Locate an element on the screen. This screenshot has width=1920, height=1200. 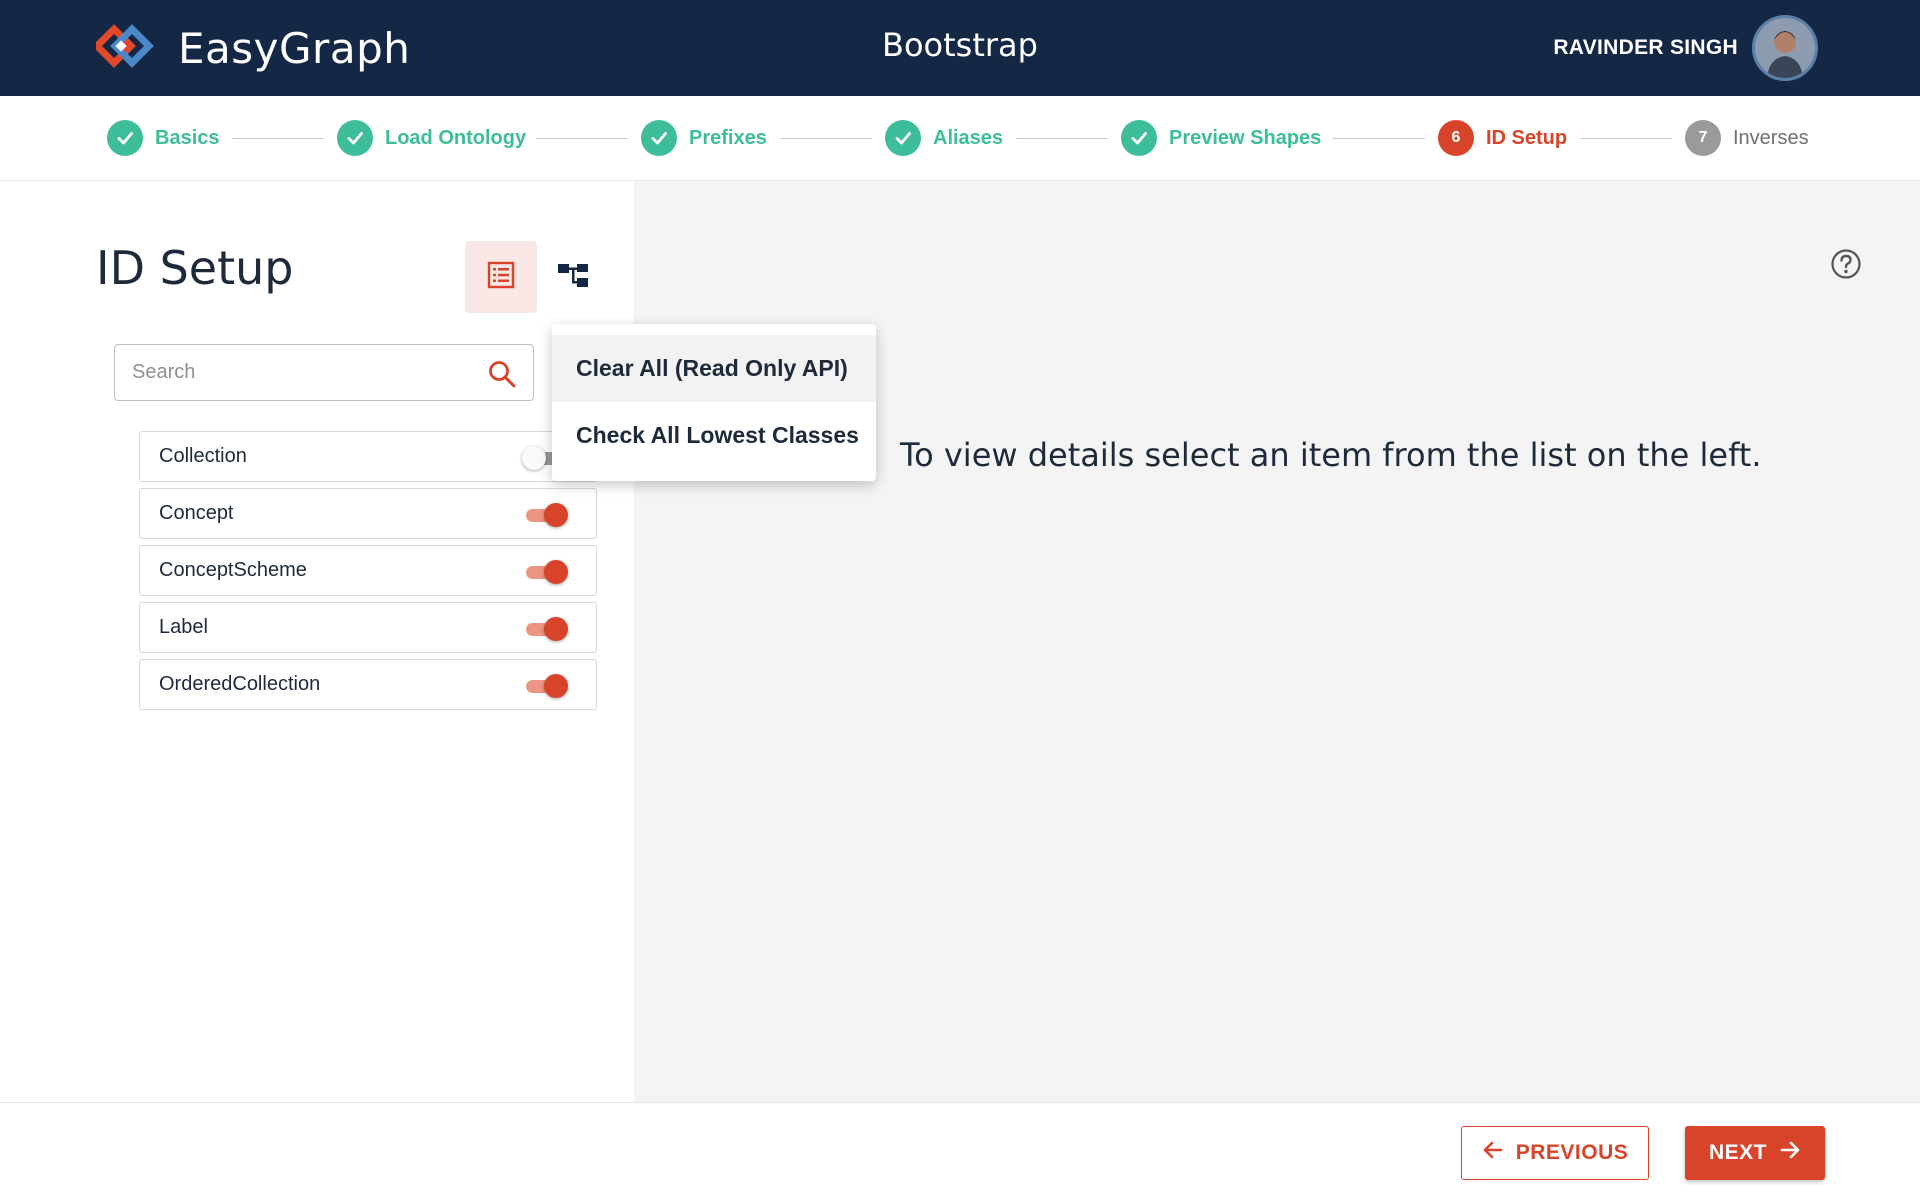
previous-button: PREVIOUS is located at coordinates (1555, 1153).